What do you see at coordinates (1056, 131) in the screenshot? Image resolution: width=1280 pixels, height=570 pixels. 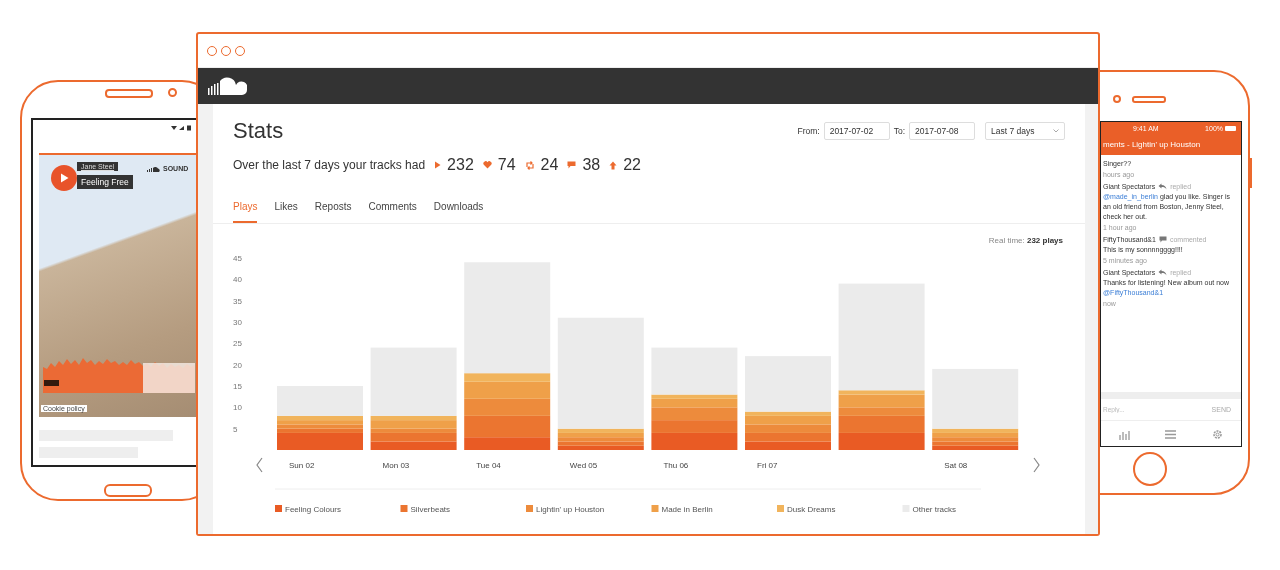 I see `caret-icon` at bounding box center [1056, 131].